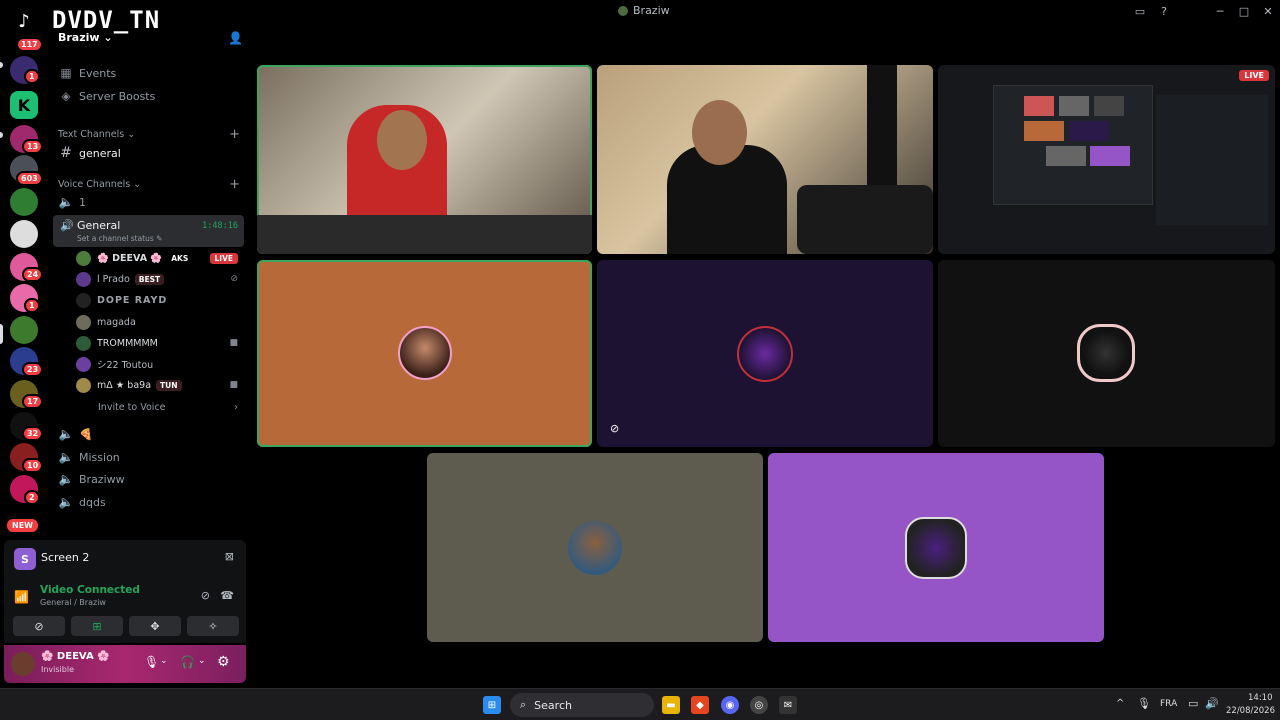 The width and height of the screenshot is (1280, 720). Describe the element at coordinates (152, 153) in the screenshot. I see `channel-general: # general` at that location.